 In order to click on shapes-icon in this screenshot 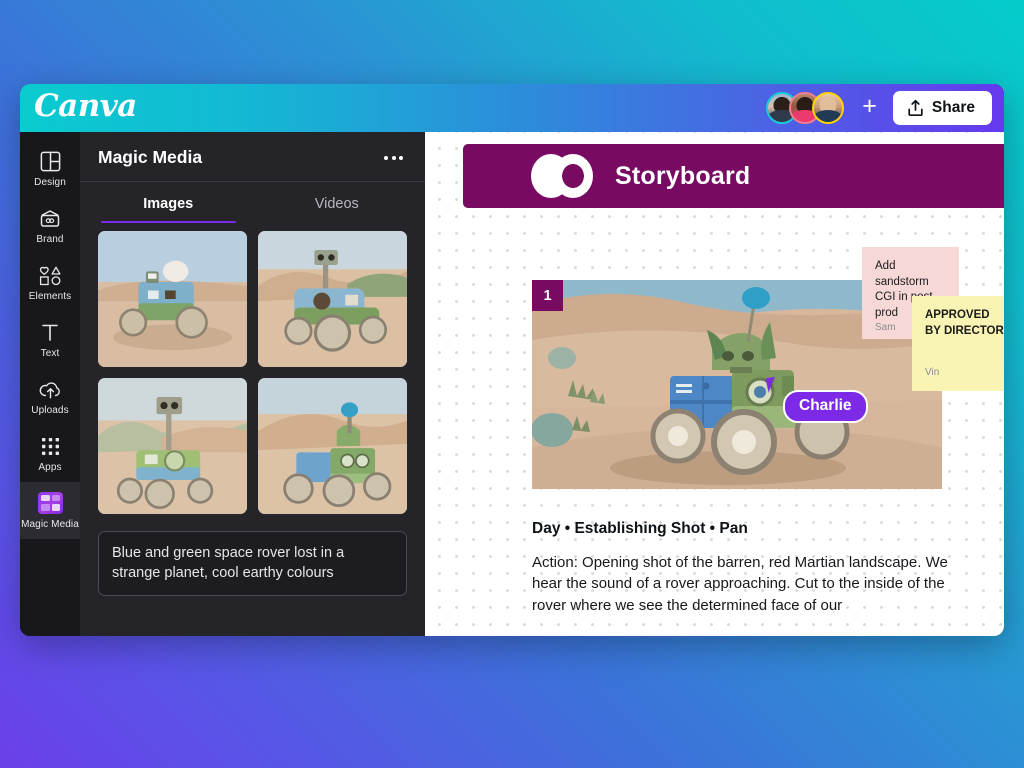, I will do `click(50, 275)`.